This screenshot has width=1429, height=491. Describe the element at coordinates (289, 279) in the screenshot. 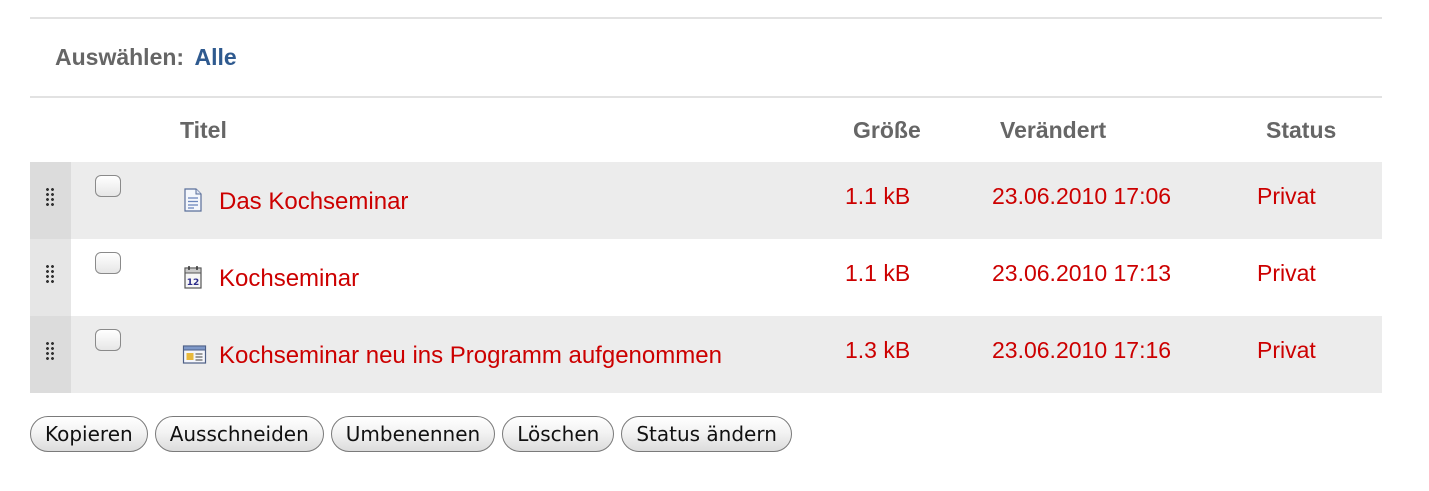

I see `item-title-link: Kochseminar` at that location.